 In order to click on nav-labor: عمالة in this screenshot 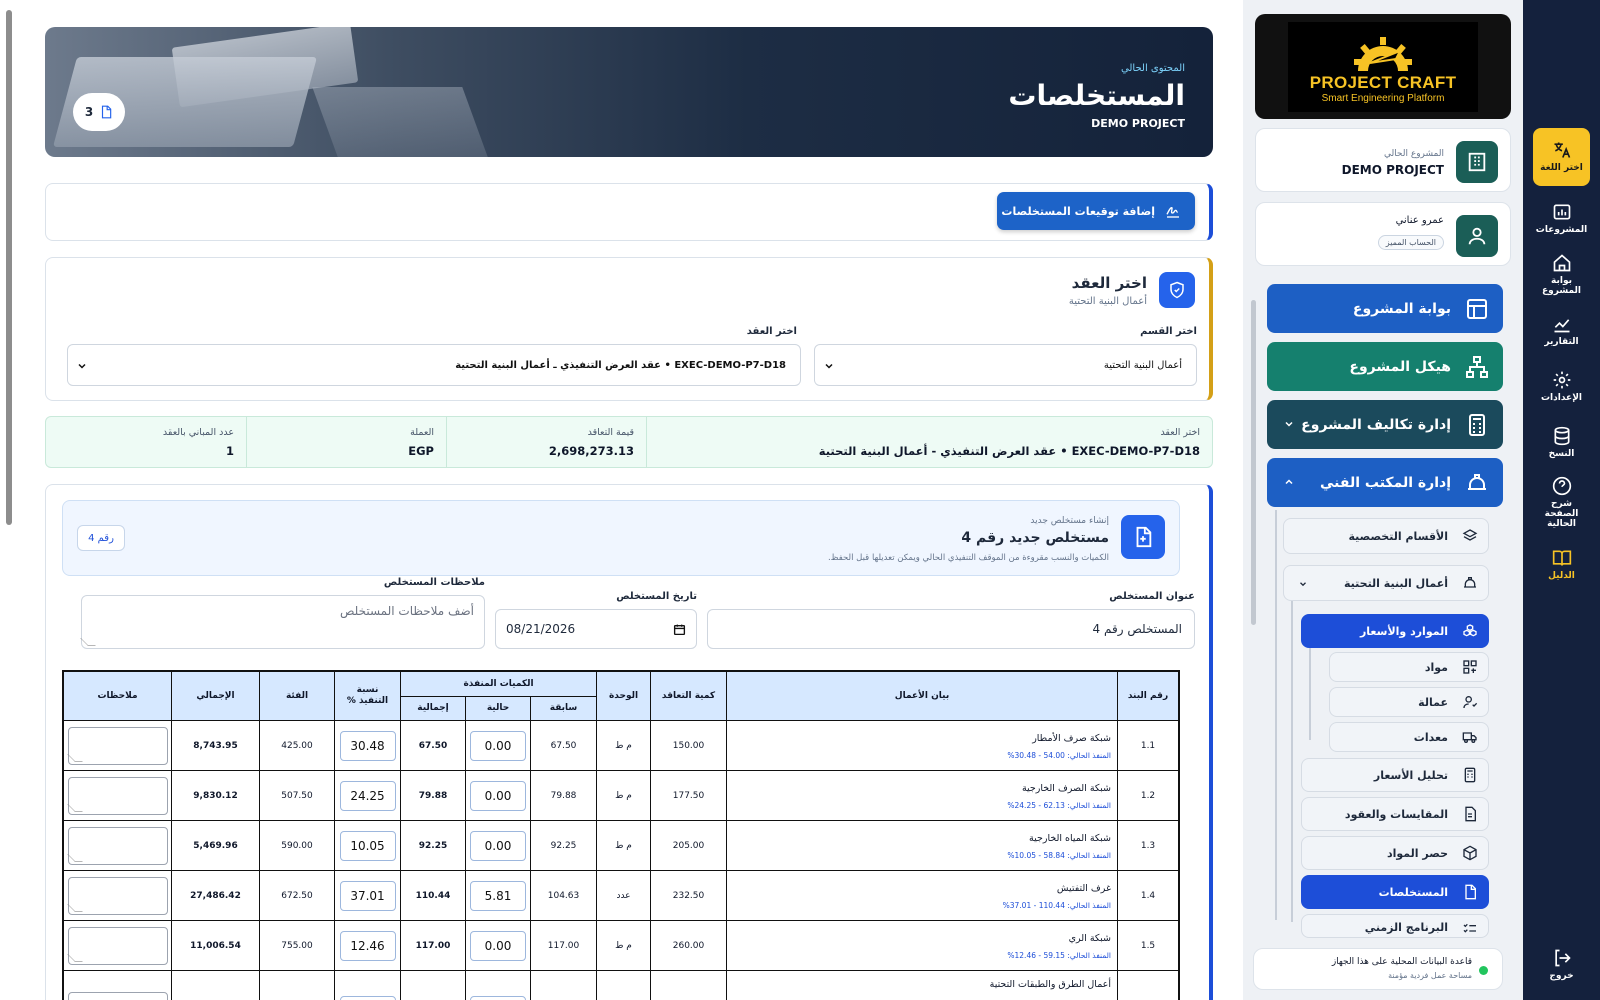, I will do `click(1409, 702)`.